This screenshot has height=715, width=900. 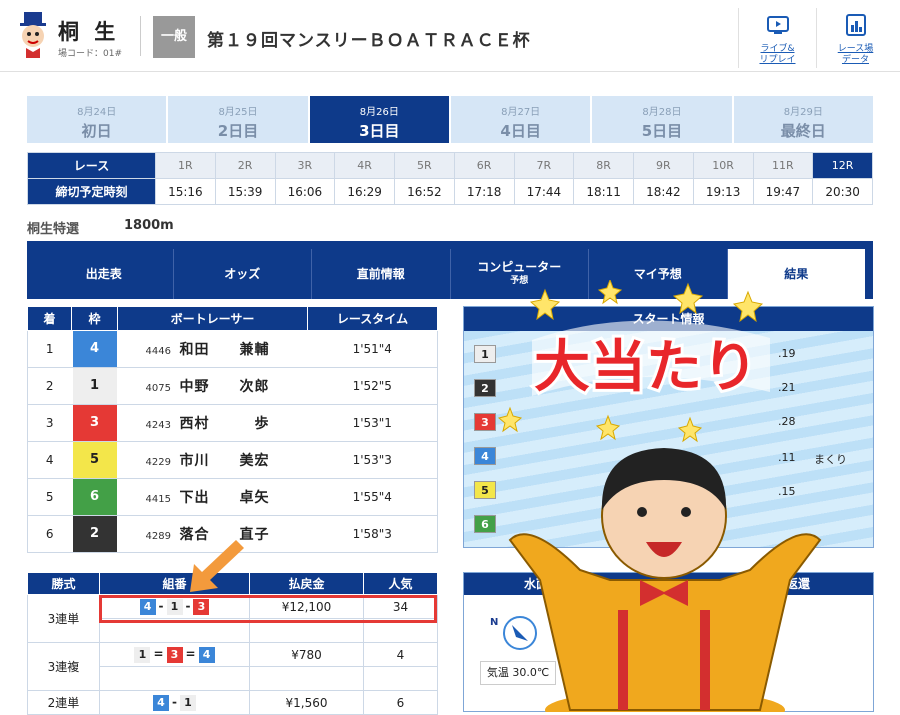 I want to click on tab-my-prediction: マイ予想, so click(x=658, y=274).